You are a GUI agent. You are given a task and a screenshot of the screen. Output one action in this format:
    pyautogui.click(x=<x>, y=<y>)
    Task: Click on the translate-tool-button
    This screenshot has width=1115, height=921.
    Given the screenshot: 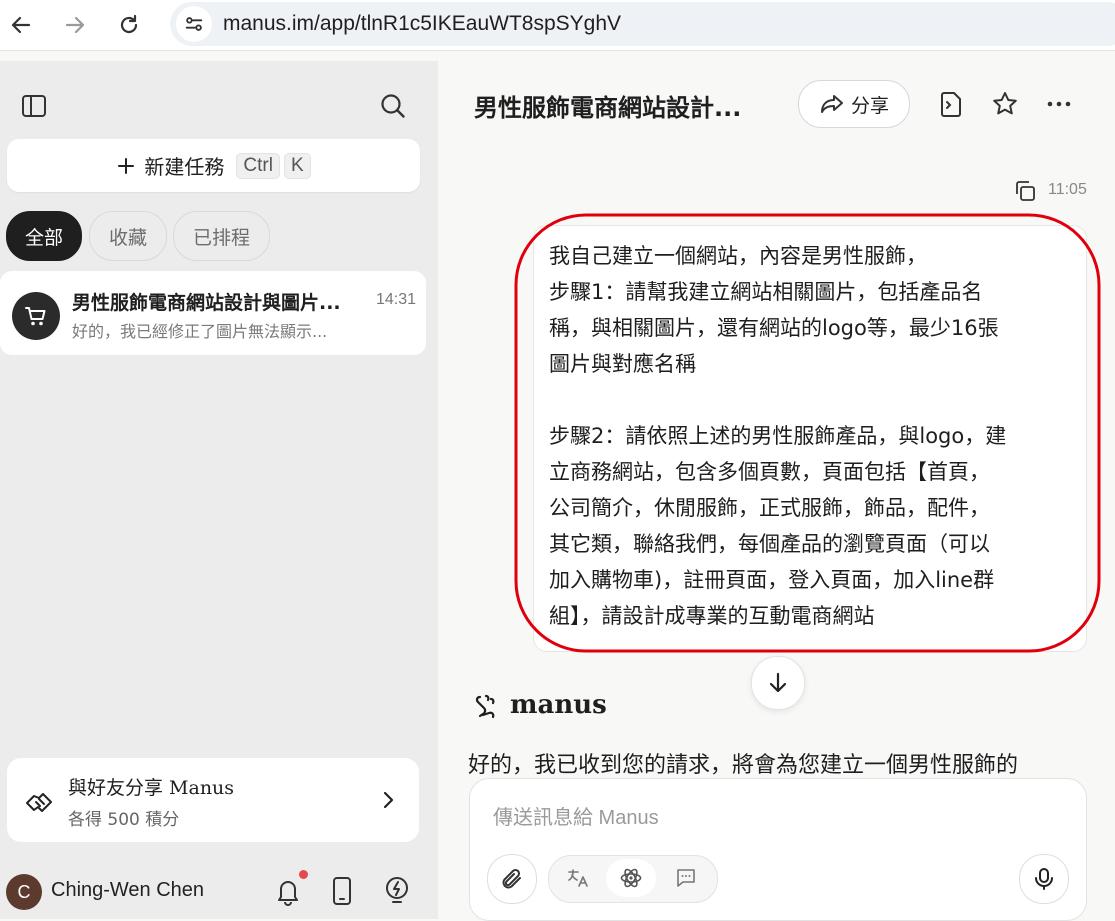 What is the action you would take?
    pyautogui.click(x=578, y=878)
    